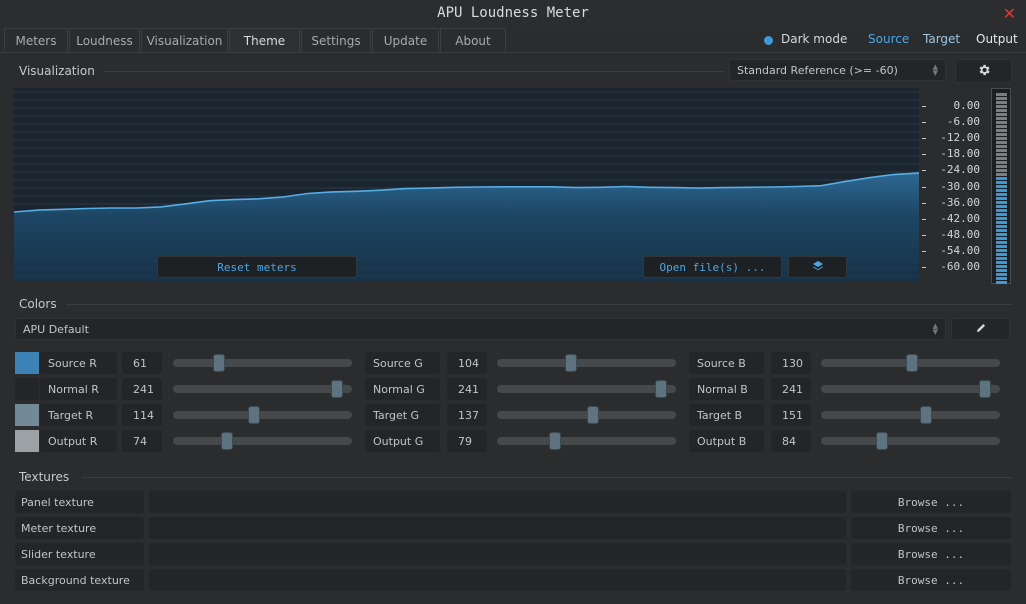 The height and width of the screenshot is (604, 1026). What do you see at coordinates (1009, 13) in the screenshot?
I see `close-icon: ✕` at bounding box center [1009, 13].